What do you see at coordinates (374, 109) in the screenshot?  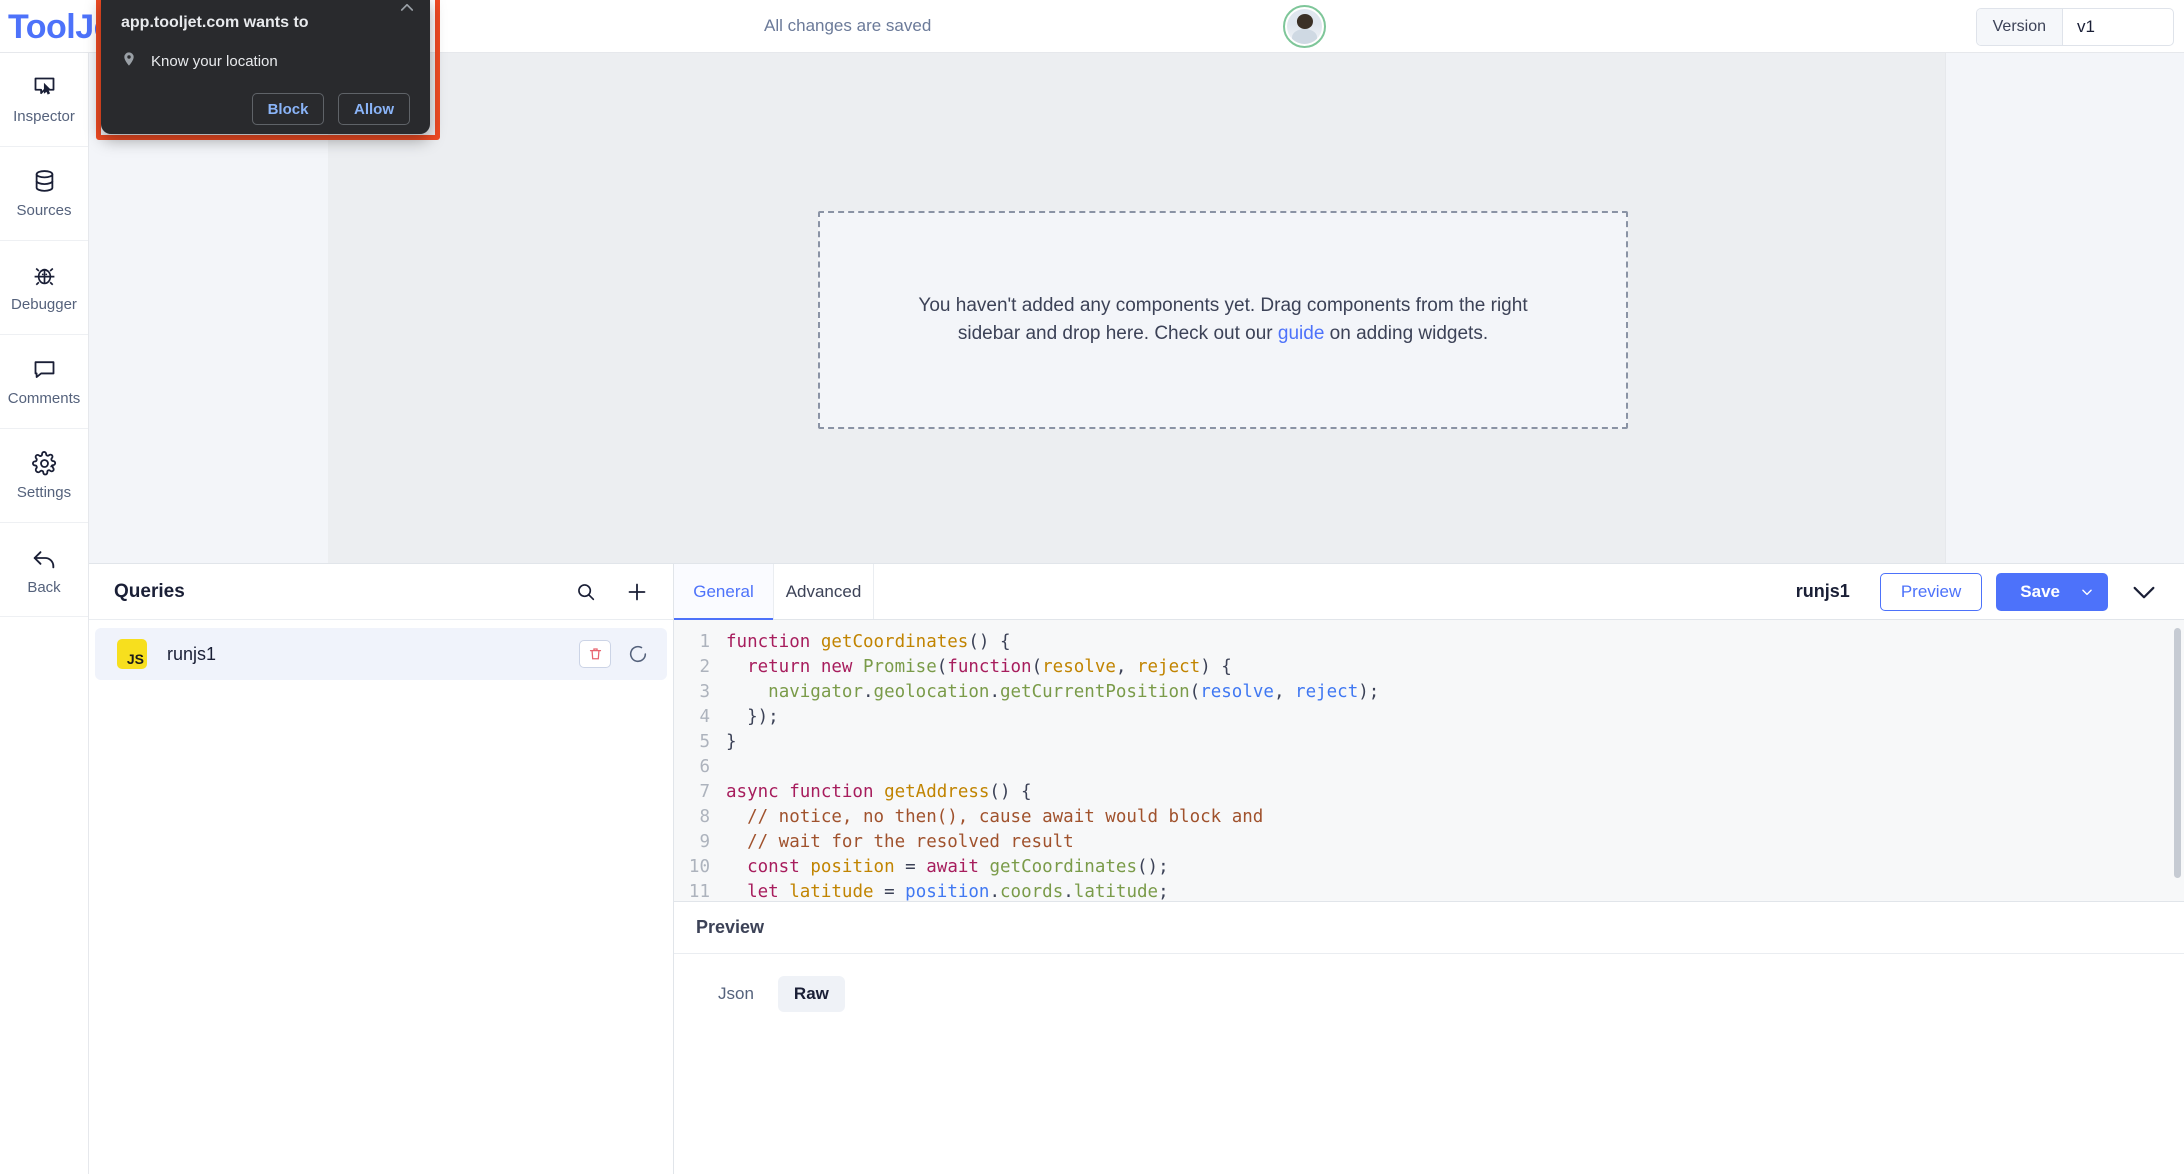 I see `allow-button: Allow` at bounding box center [374, 109].